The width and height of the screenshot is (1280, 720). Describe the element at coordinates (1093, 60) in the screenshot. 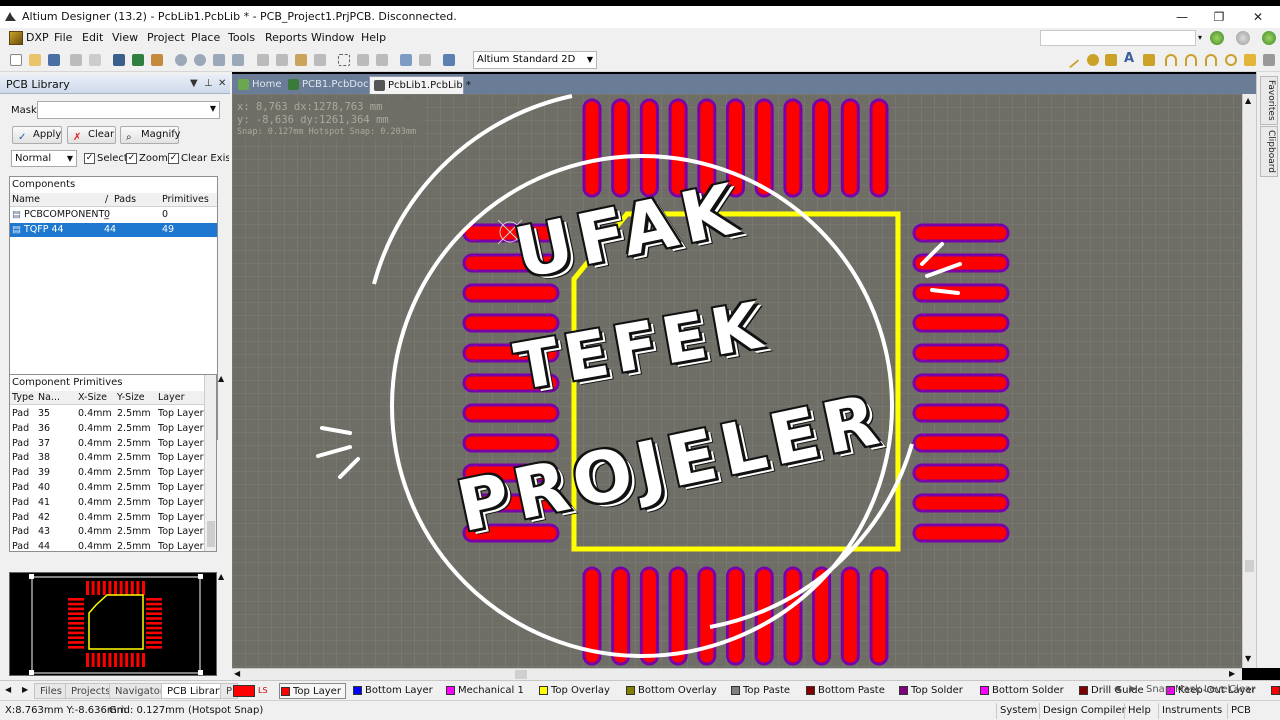

I see `place-pad-icon` at that location.